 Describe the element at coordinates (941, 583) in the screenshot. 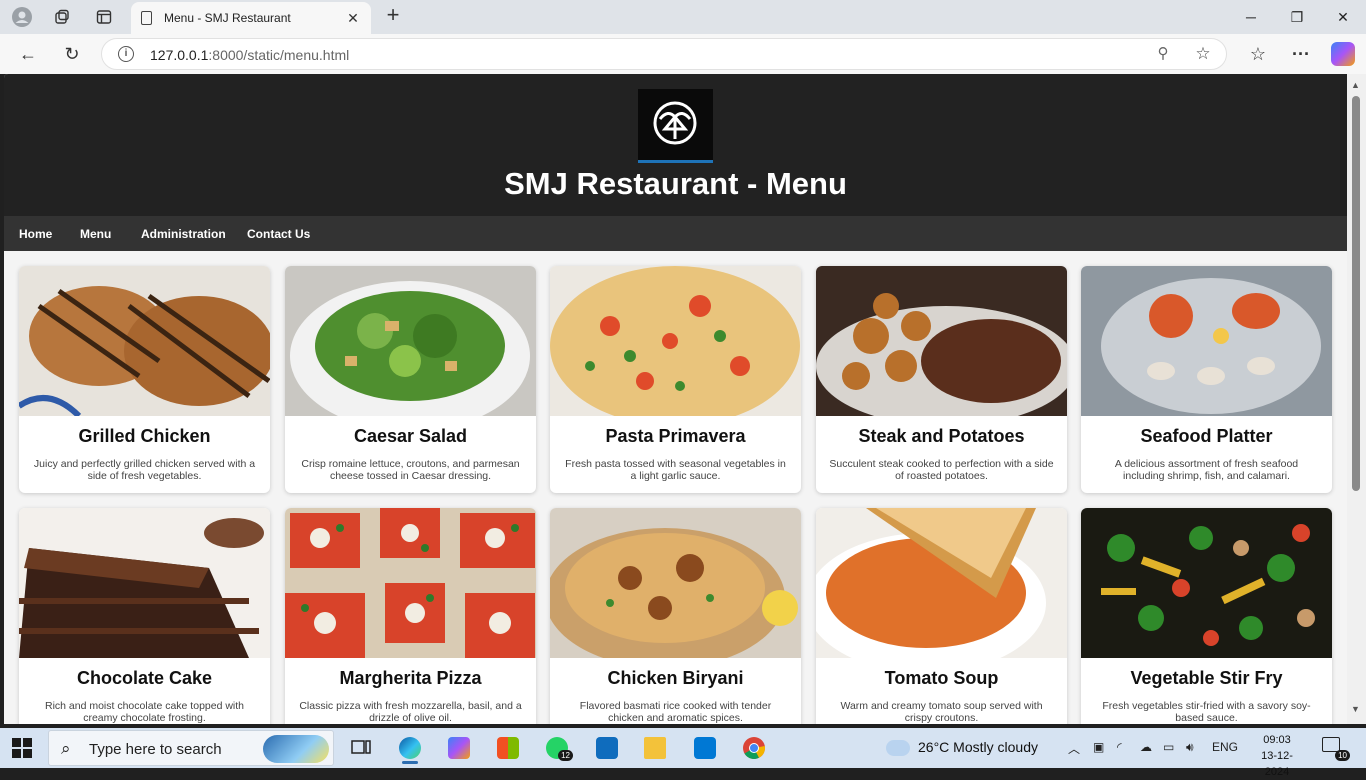

I see `tomato-soup-photo` at that location.